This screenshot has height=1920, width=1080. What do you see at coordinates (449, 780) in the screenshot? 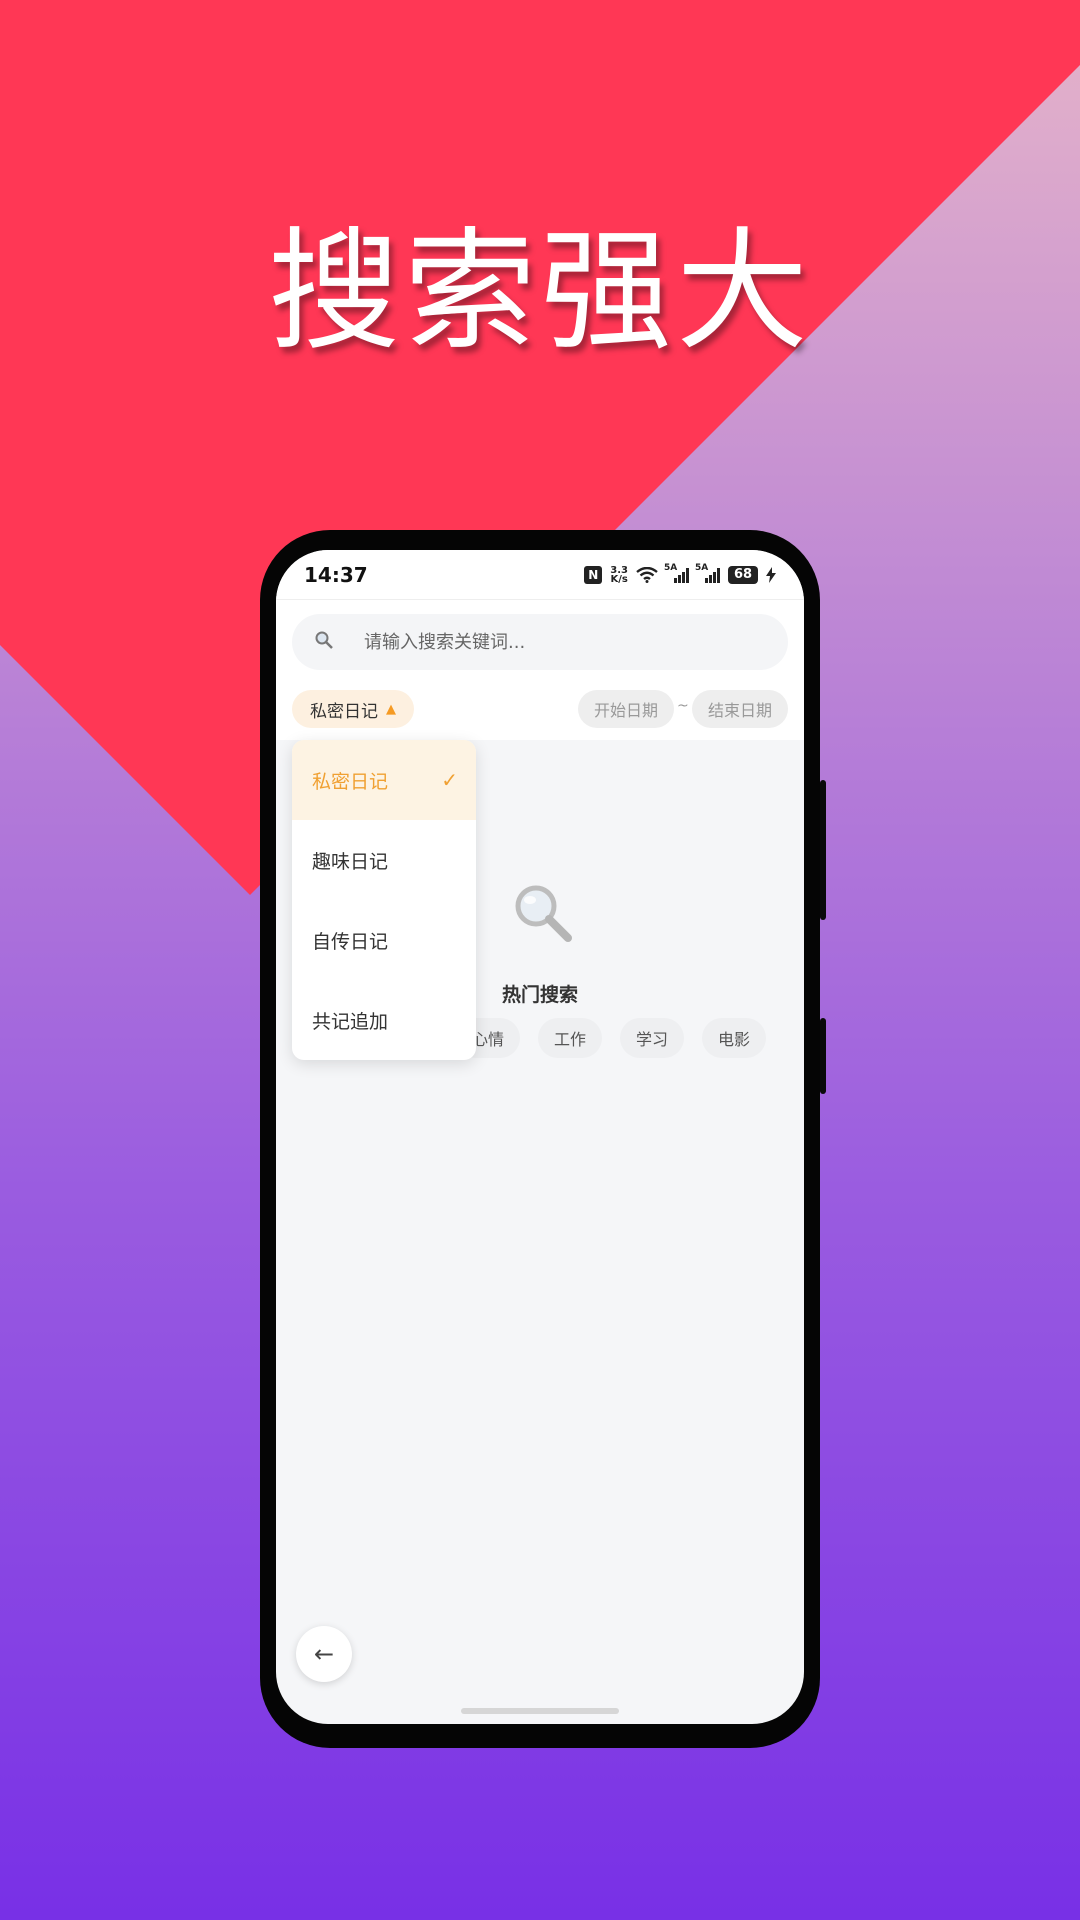
I see `check-icon: ✓` at bounding box center [449, 780].